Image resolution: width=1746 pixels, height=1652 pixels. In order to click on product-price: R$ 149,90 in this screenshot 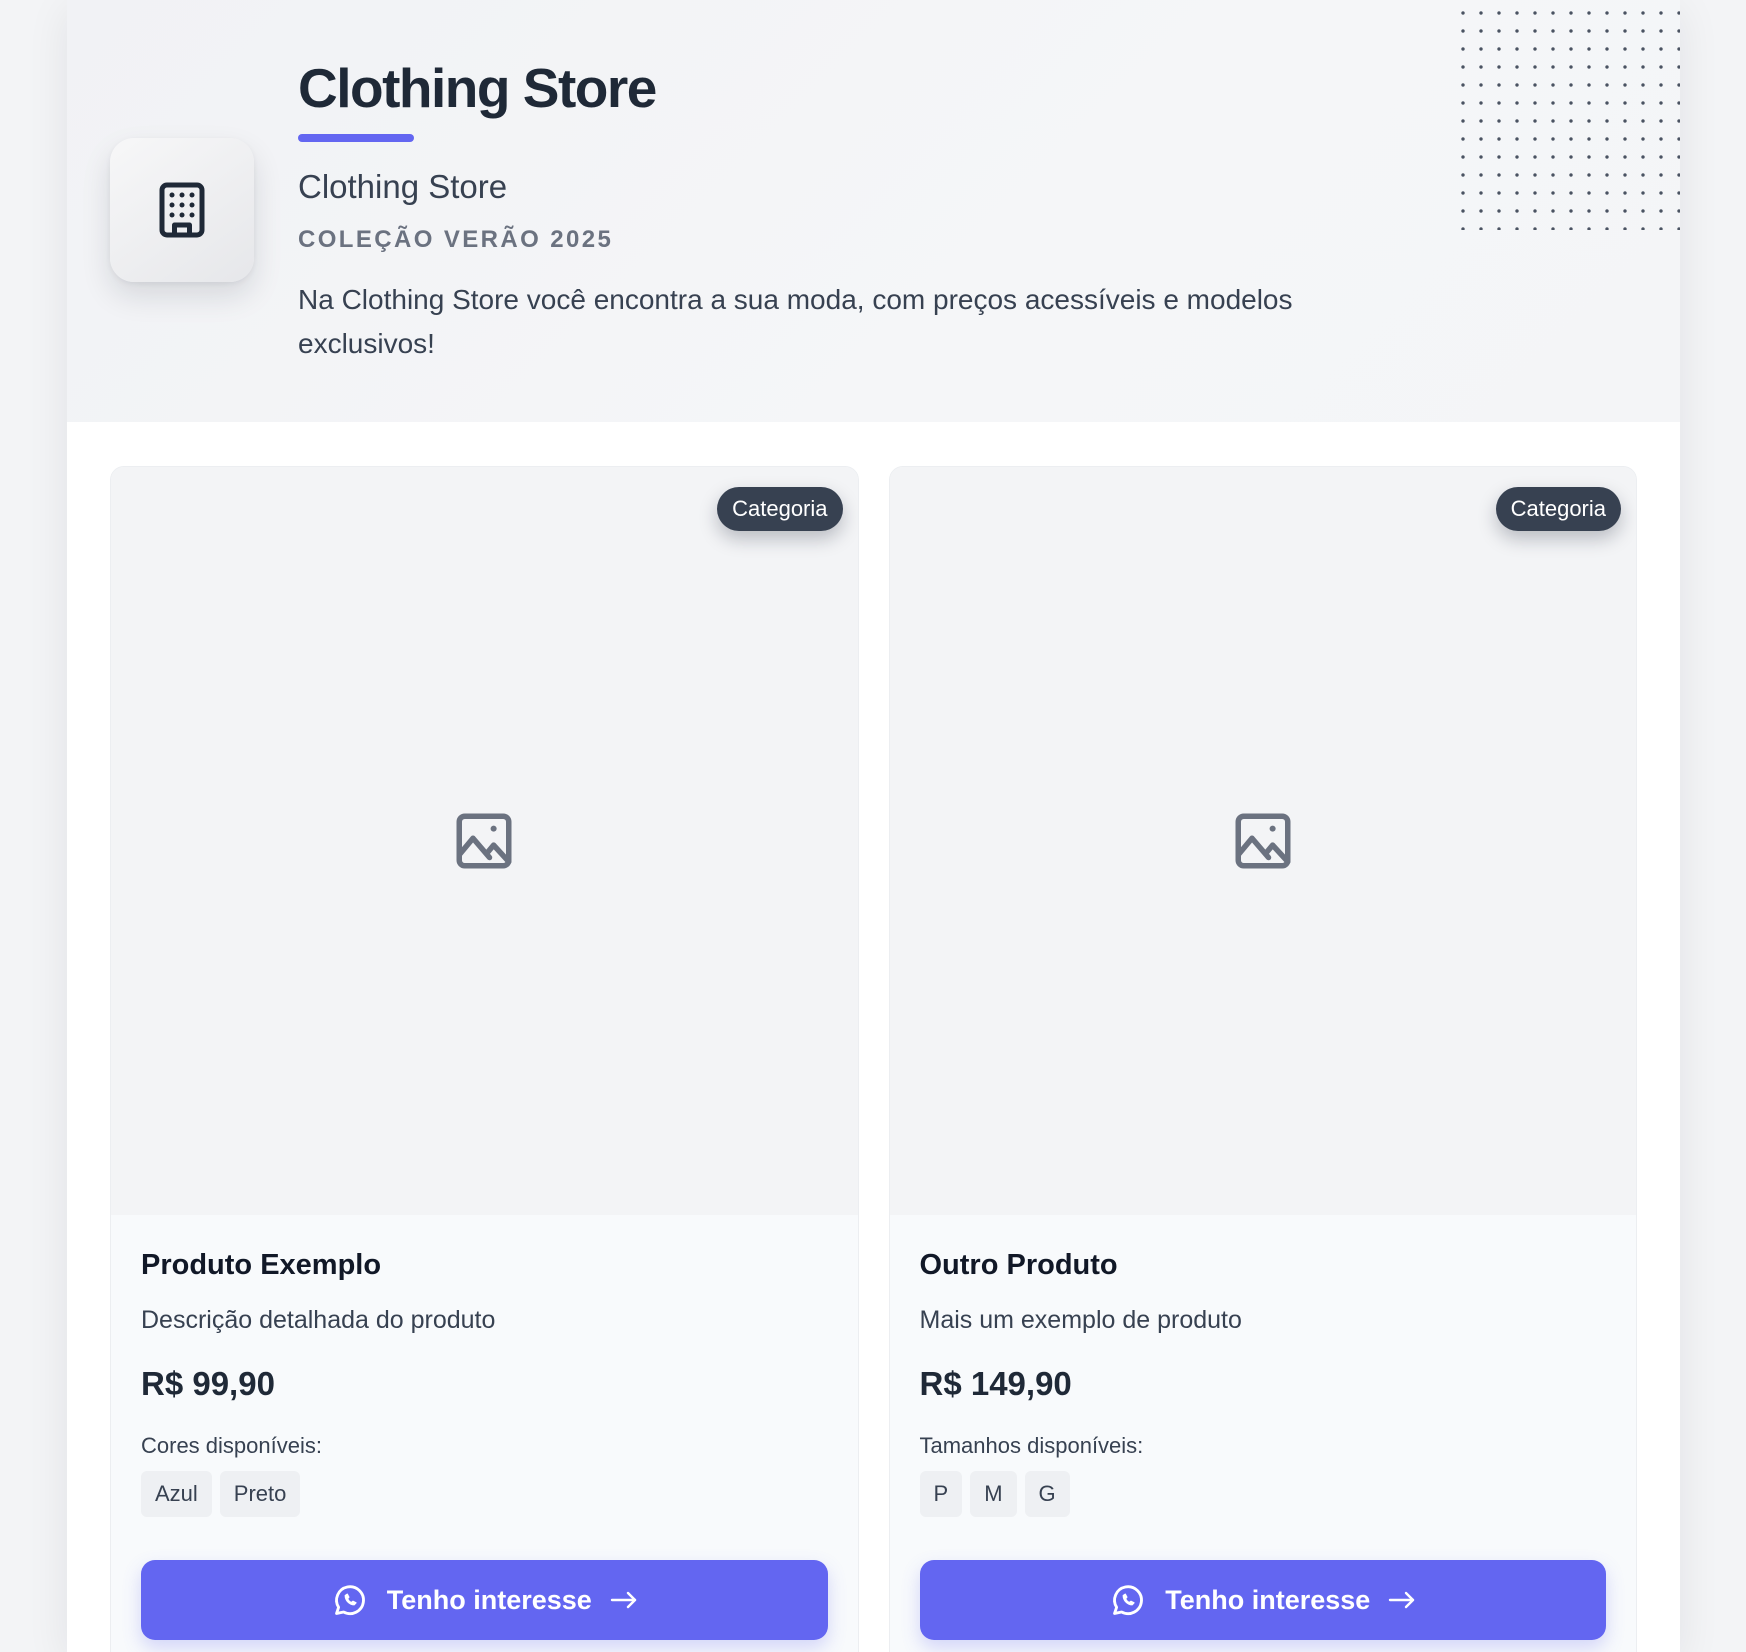, I will do `click(995, 1383)`.